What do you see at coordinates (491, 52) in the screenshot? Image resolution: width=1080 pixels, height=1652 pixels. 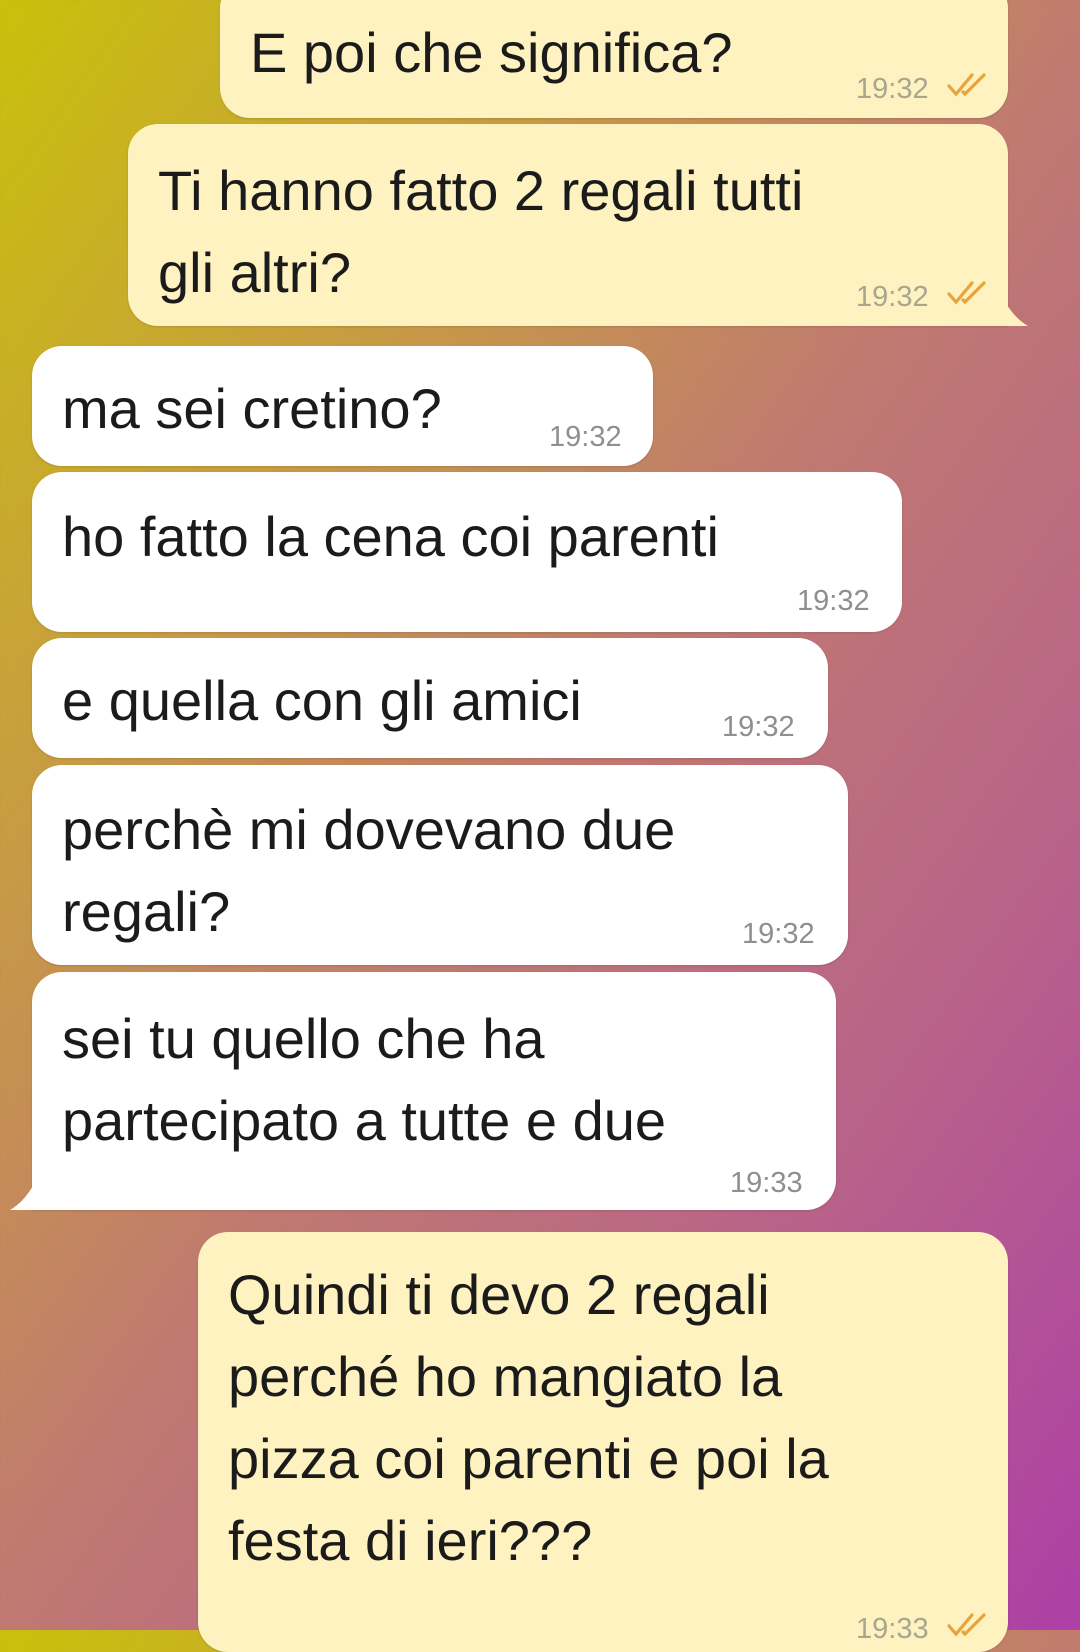 I see `message-text: E poi che significa?` at bounding box center [491, 52].